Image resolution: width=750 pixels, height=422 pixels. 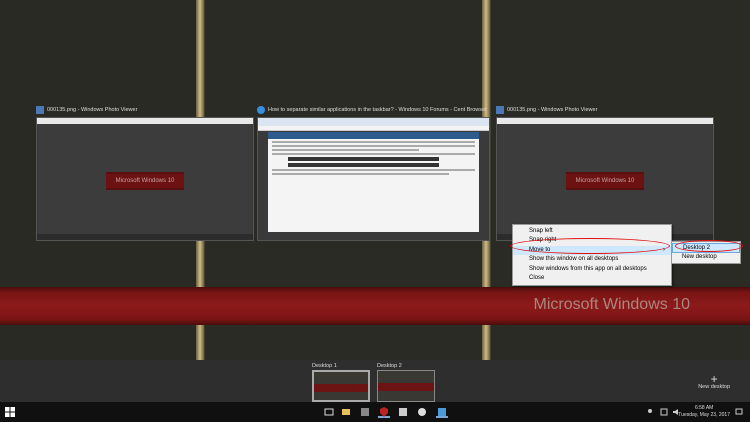 What do you see at coordinates (612, 304) in the screenshot?
I see `wallpaper-brand-text: Microsoft Windows 10` at bounding box center [612, 304].